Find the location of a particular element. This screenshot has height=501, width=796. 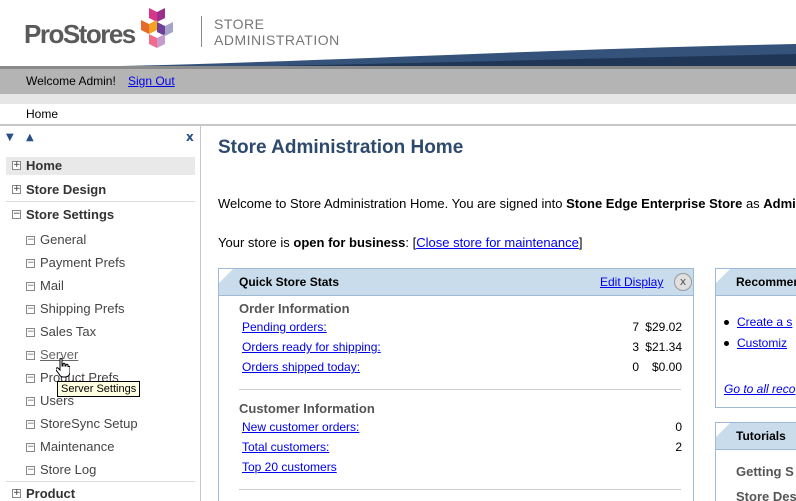

total-customers-value: 2 is located at coordinates (678, 447).